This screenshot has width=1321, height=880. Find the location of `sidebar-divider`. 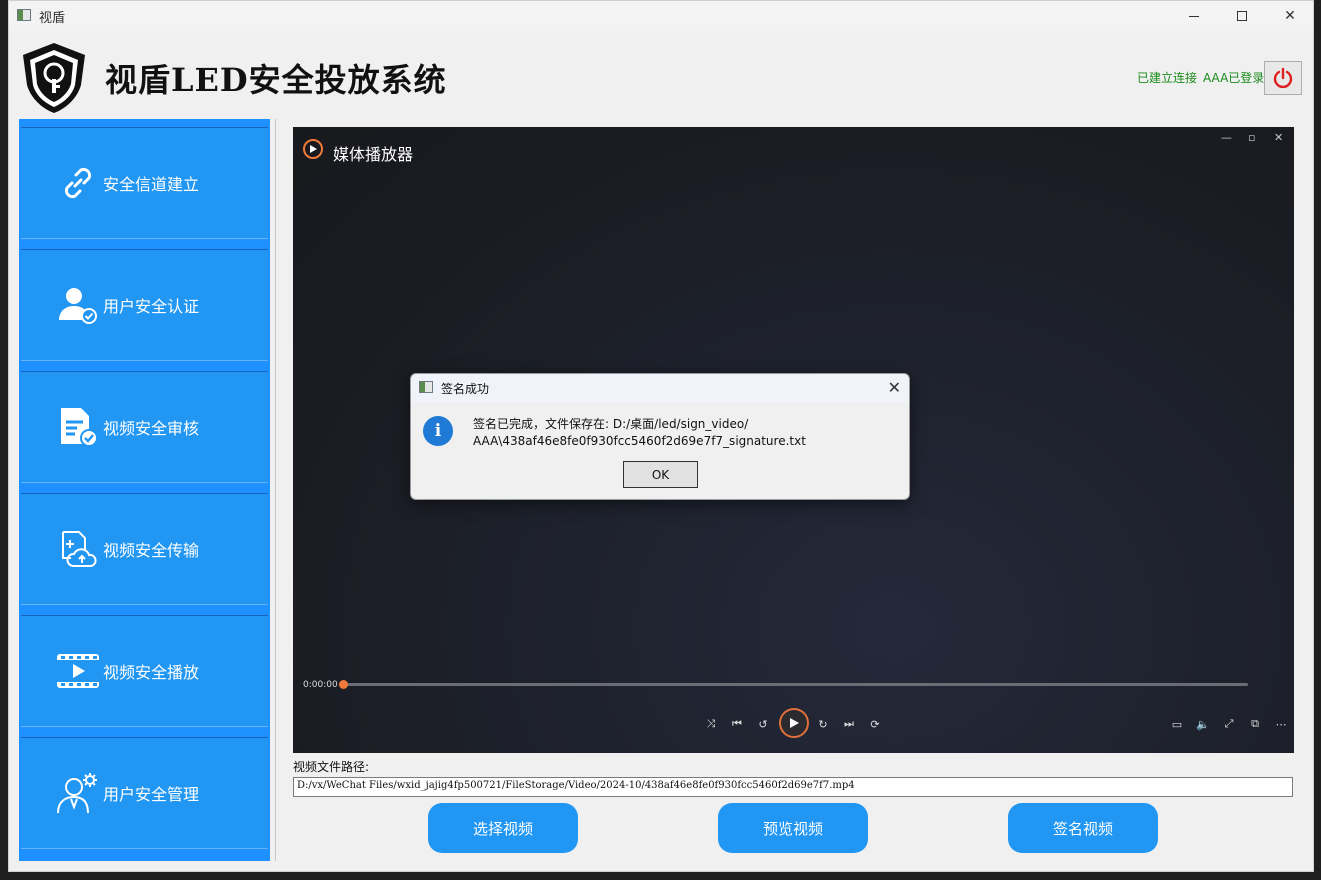

sidebar-divider is located at coordinates (275, 490).